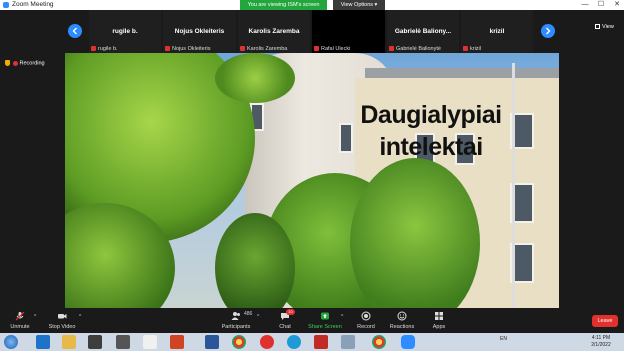  What do you see at coordinates (503, 339) in the screenshot?
I see `language-indicator: EN` at bounding box center [503, 339].